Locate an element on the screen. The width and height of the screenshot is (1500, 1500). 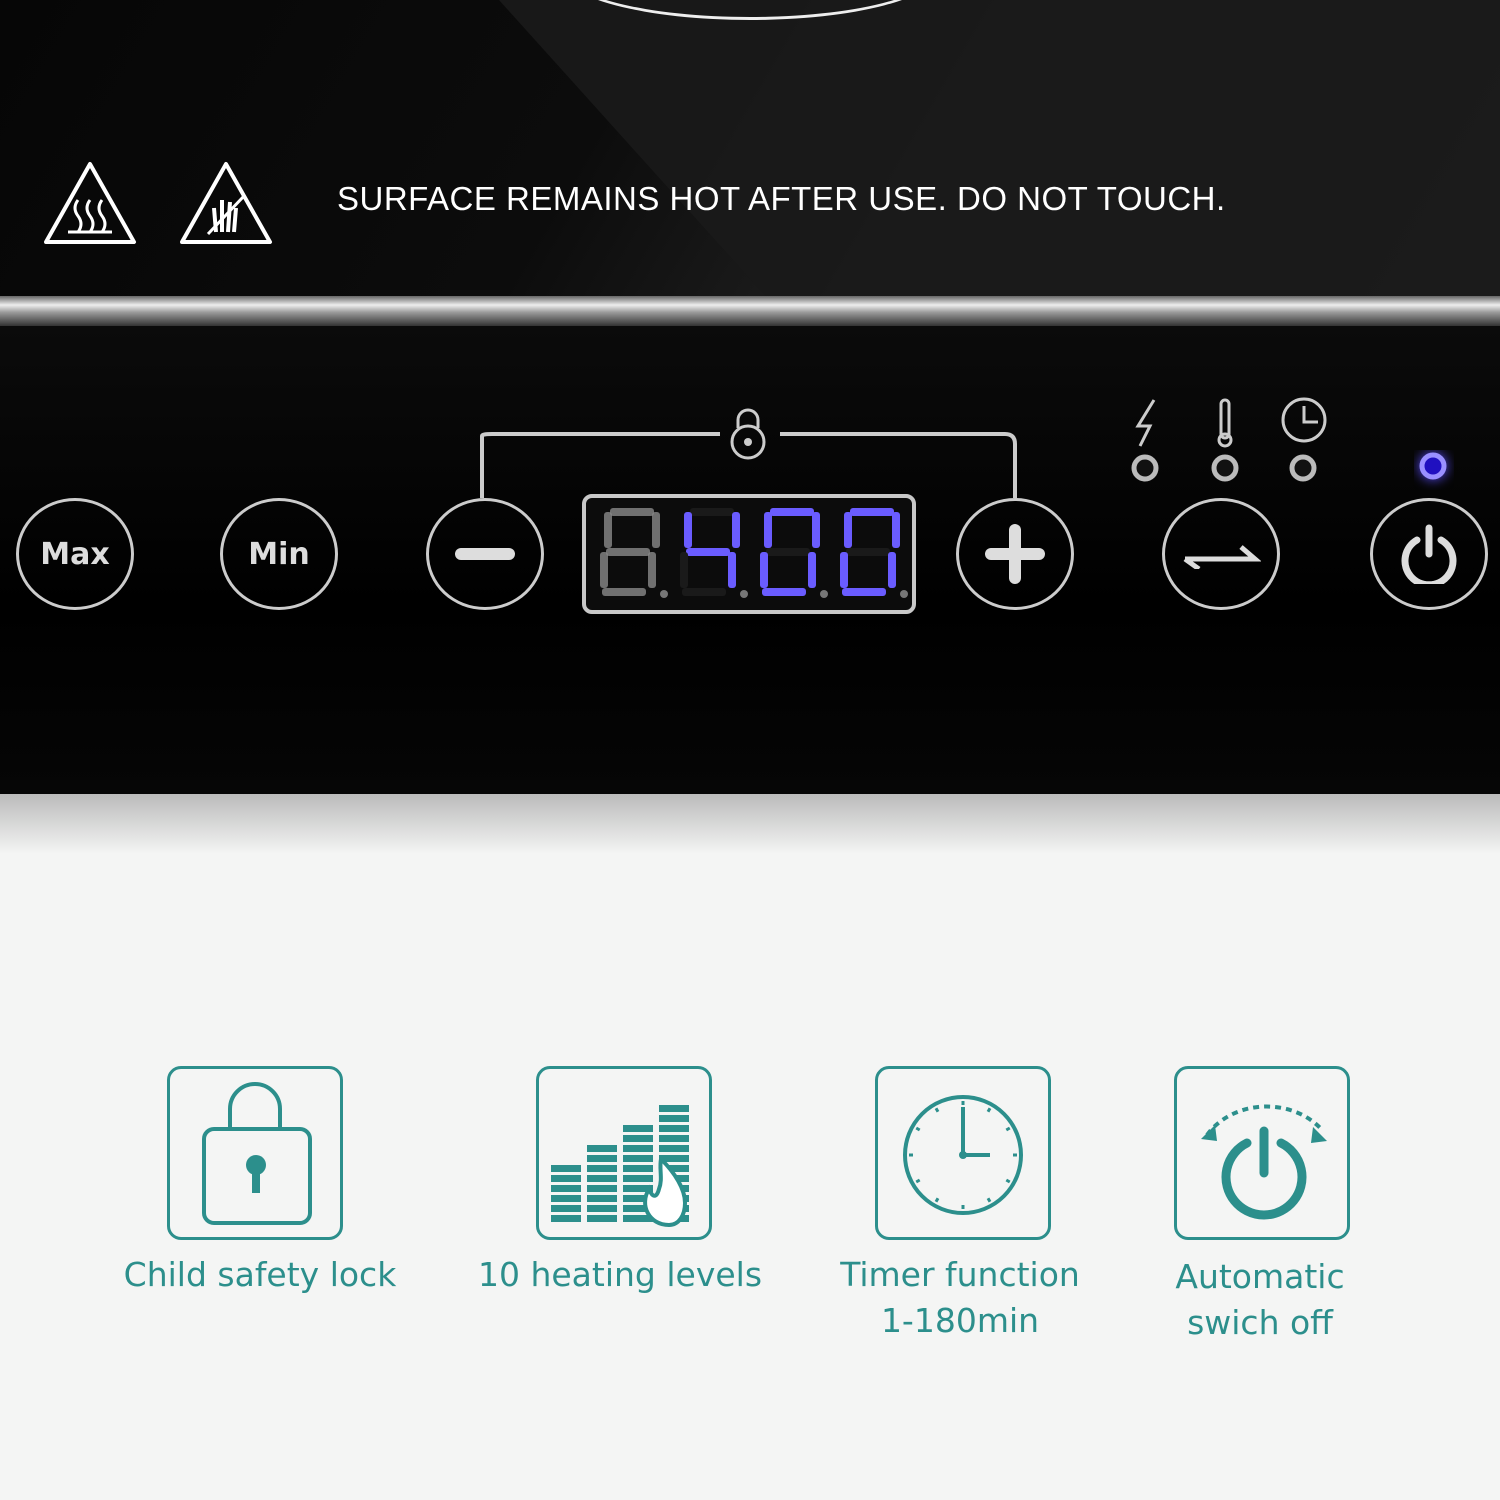
metal-rail is located at coordinates (750, 311).